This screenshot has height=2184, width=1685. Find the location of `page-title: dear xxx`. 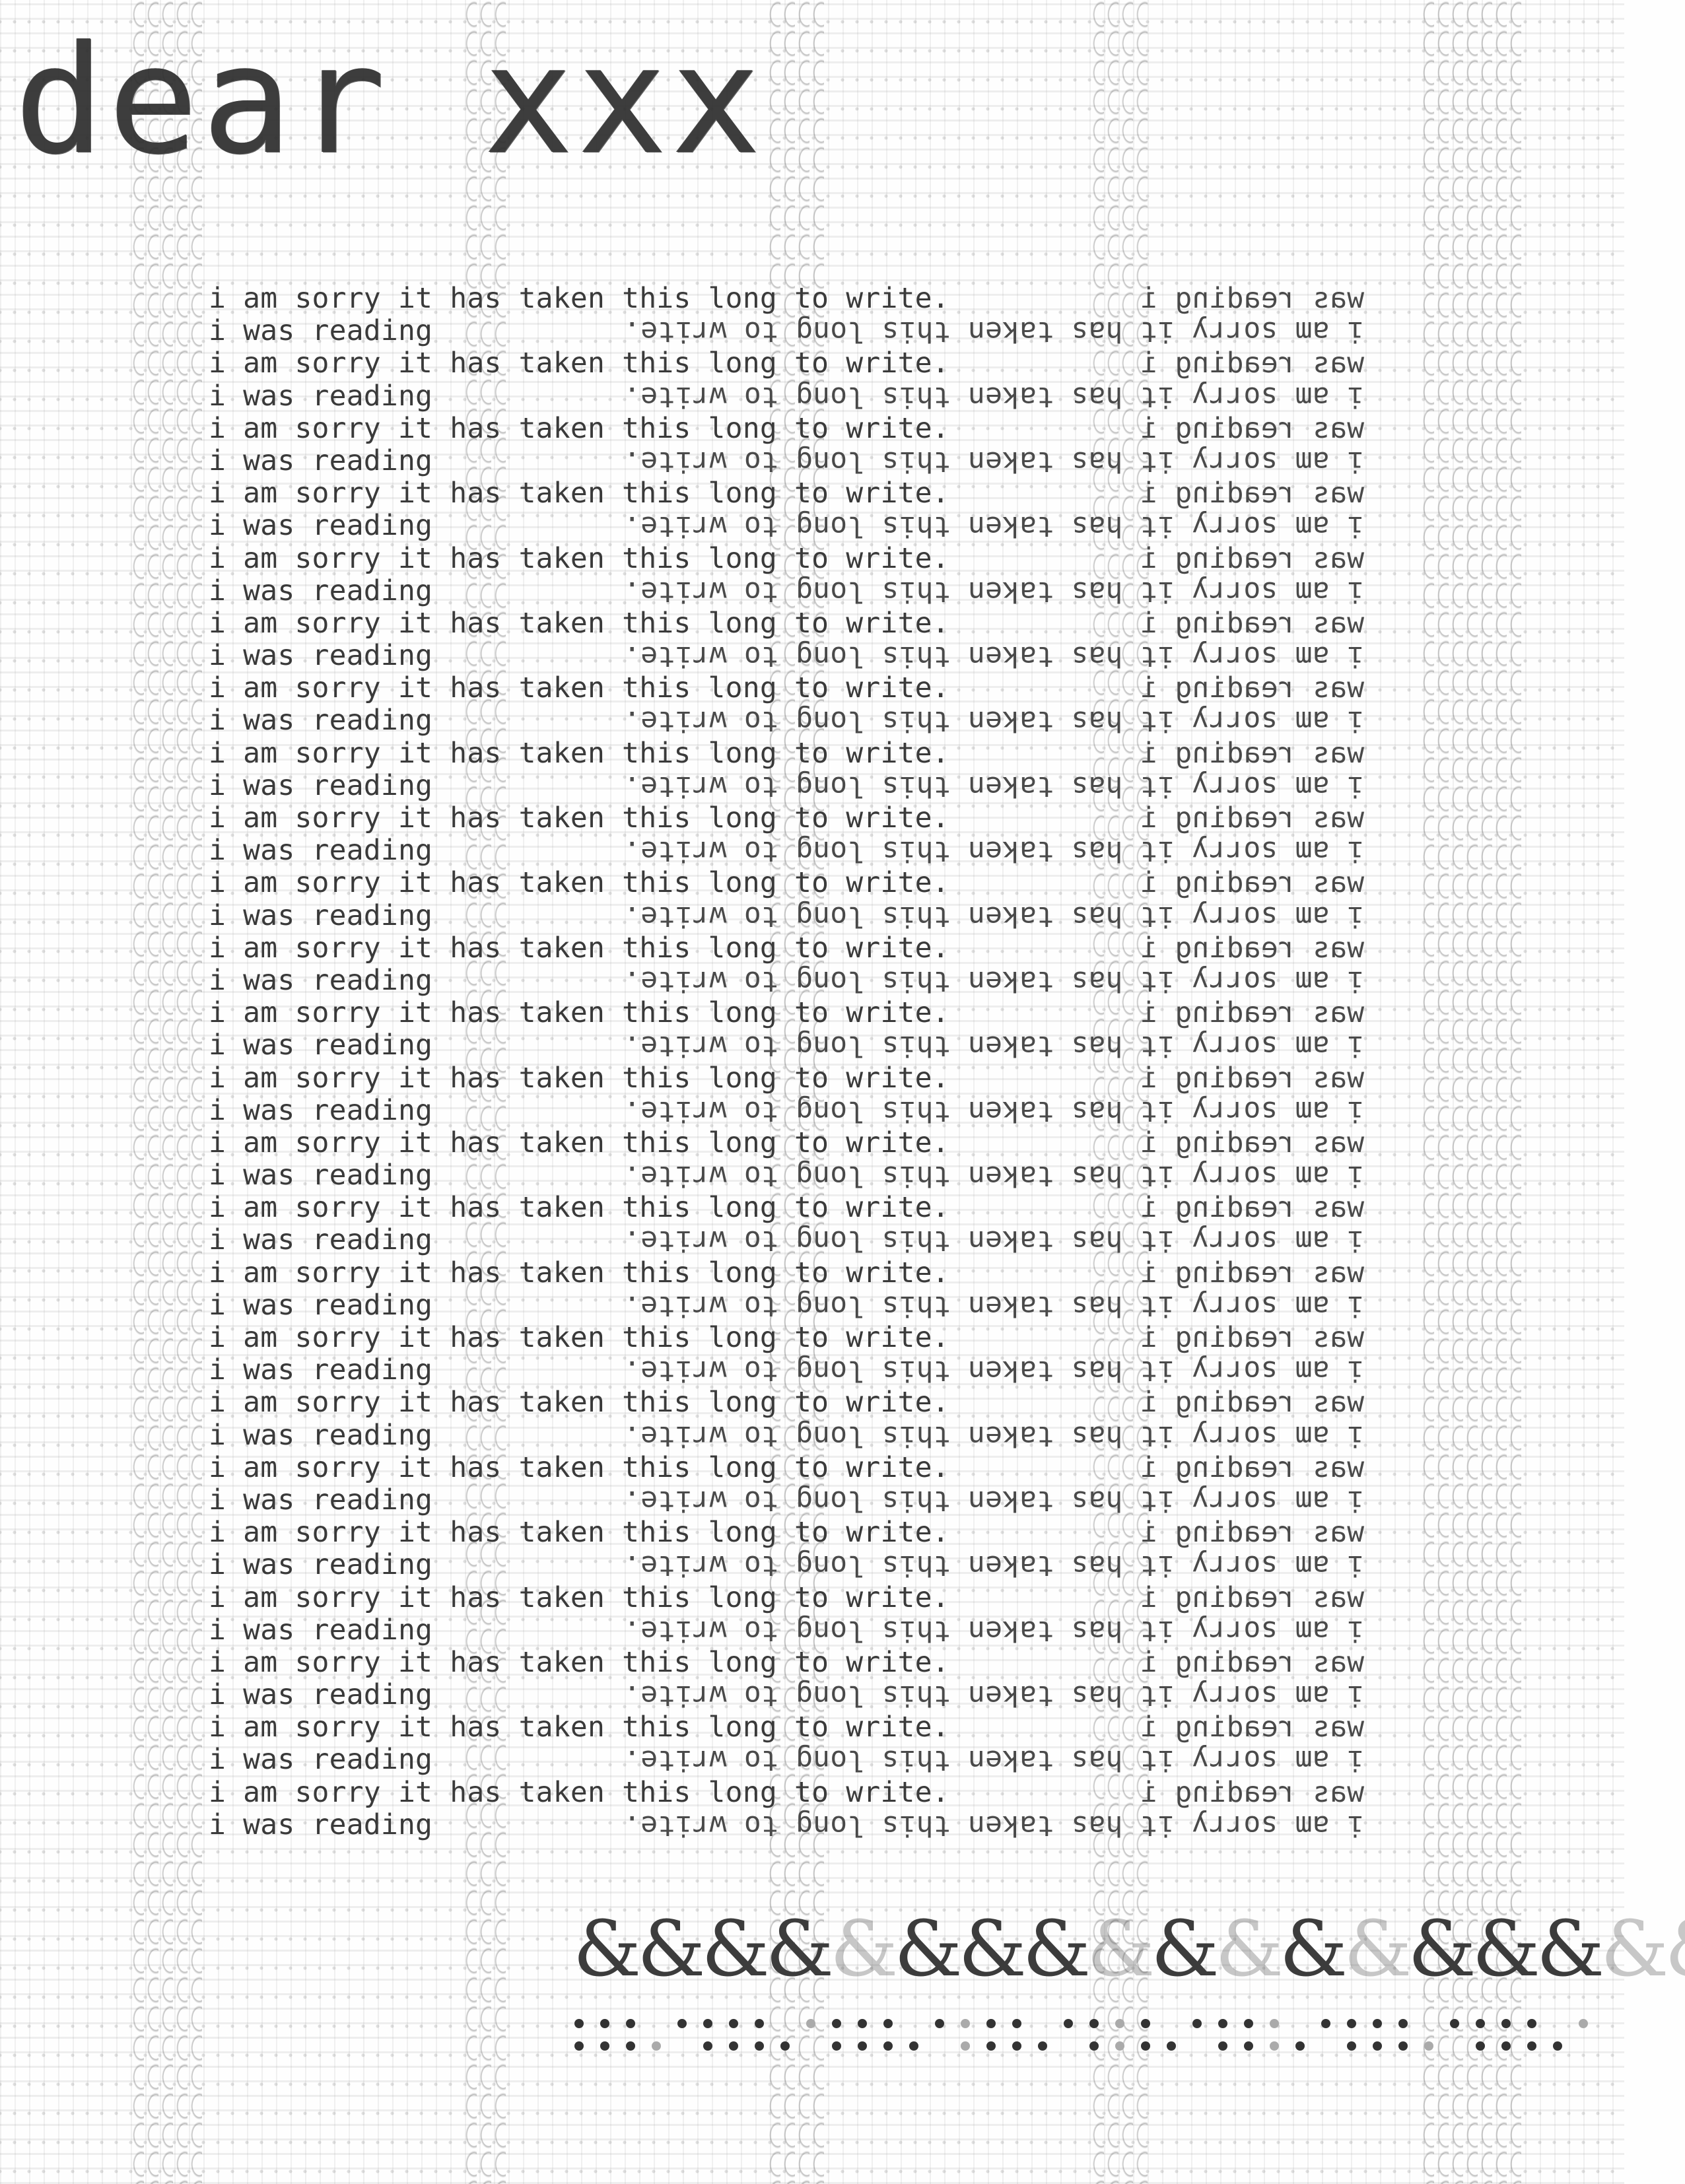

page-title: dear xxx is located at coordinates (390, 101).